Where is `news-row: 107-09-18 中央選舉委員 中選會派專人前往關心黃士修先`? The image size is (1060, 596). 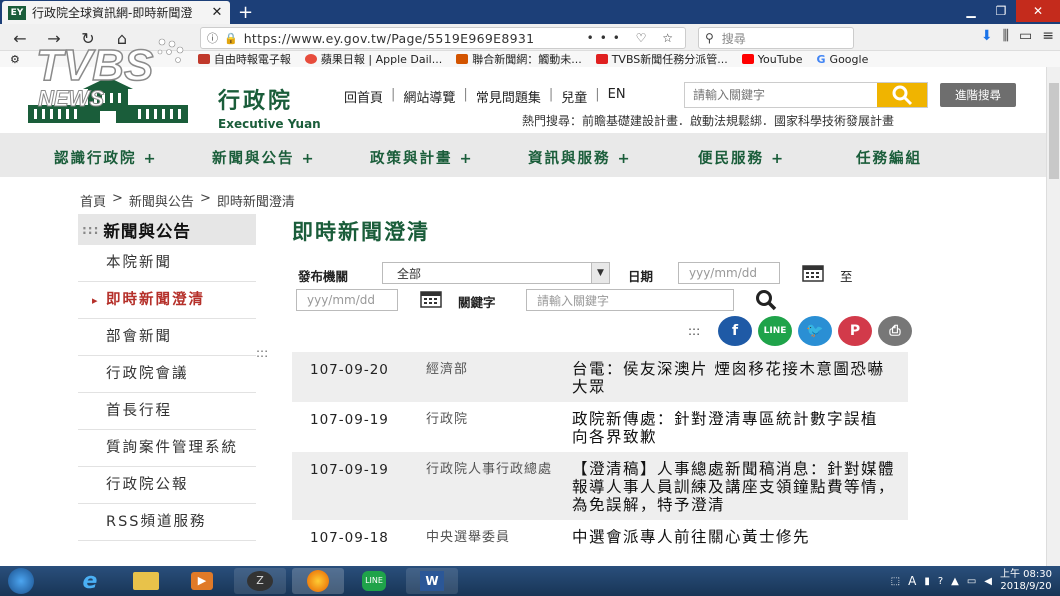 news-row: 107-09-18 中央選舉委員 中選會派專人前往關心黃士修先 is located at coordinates (600, 543).